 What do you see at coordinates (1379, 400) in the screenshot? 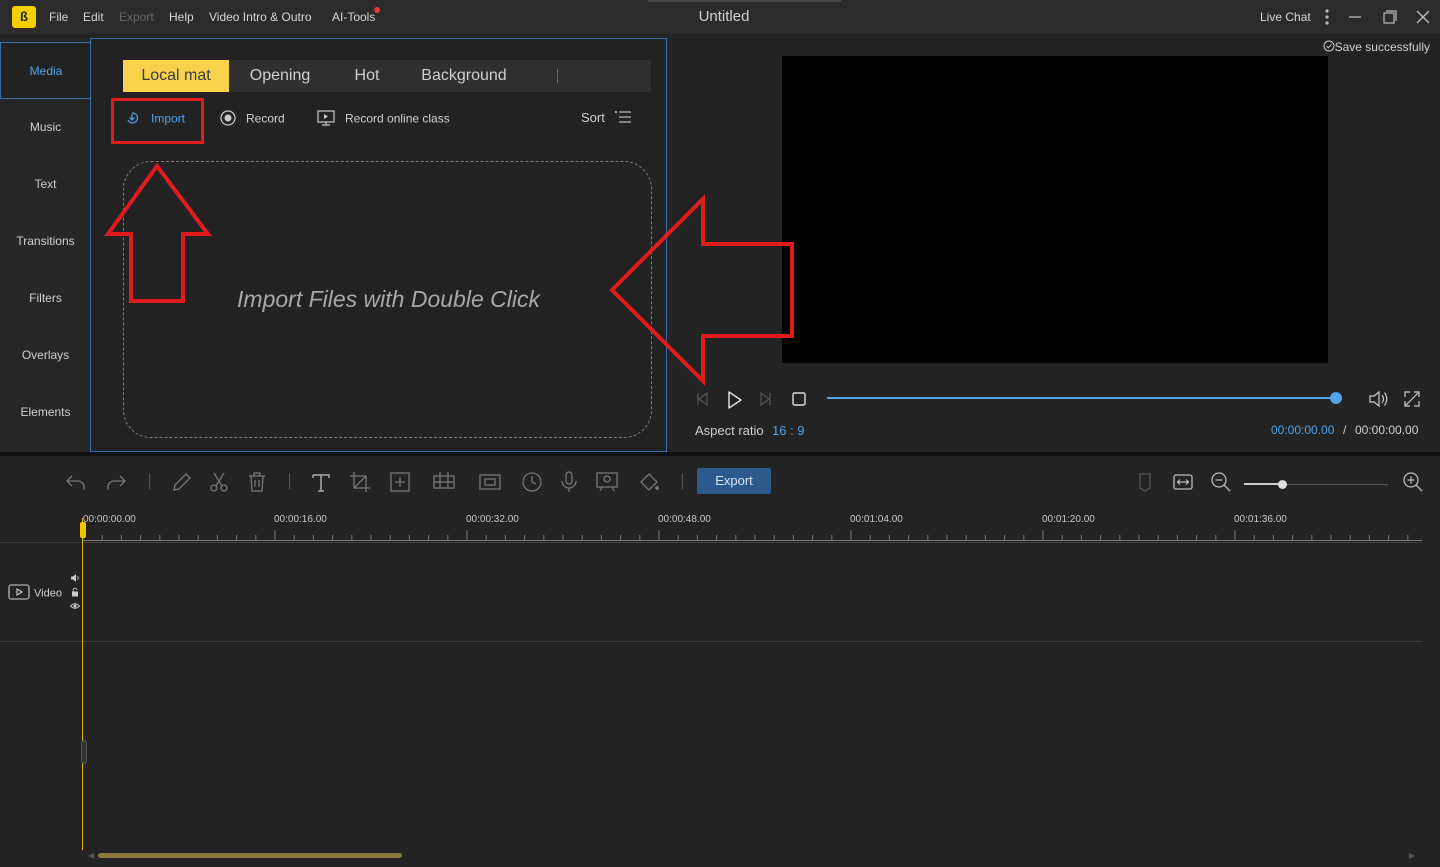
I see `volume-icon` at bounding box center [1379, 400].